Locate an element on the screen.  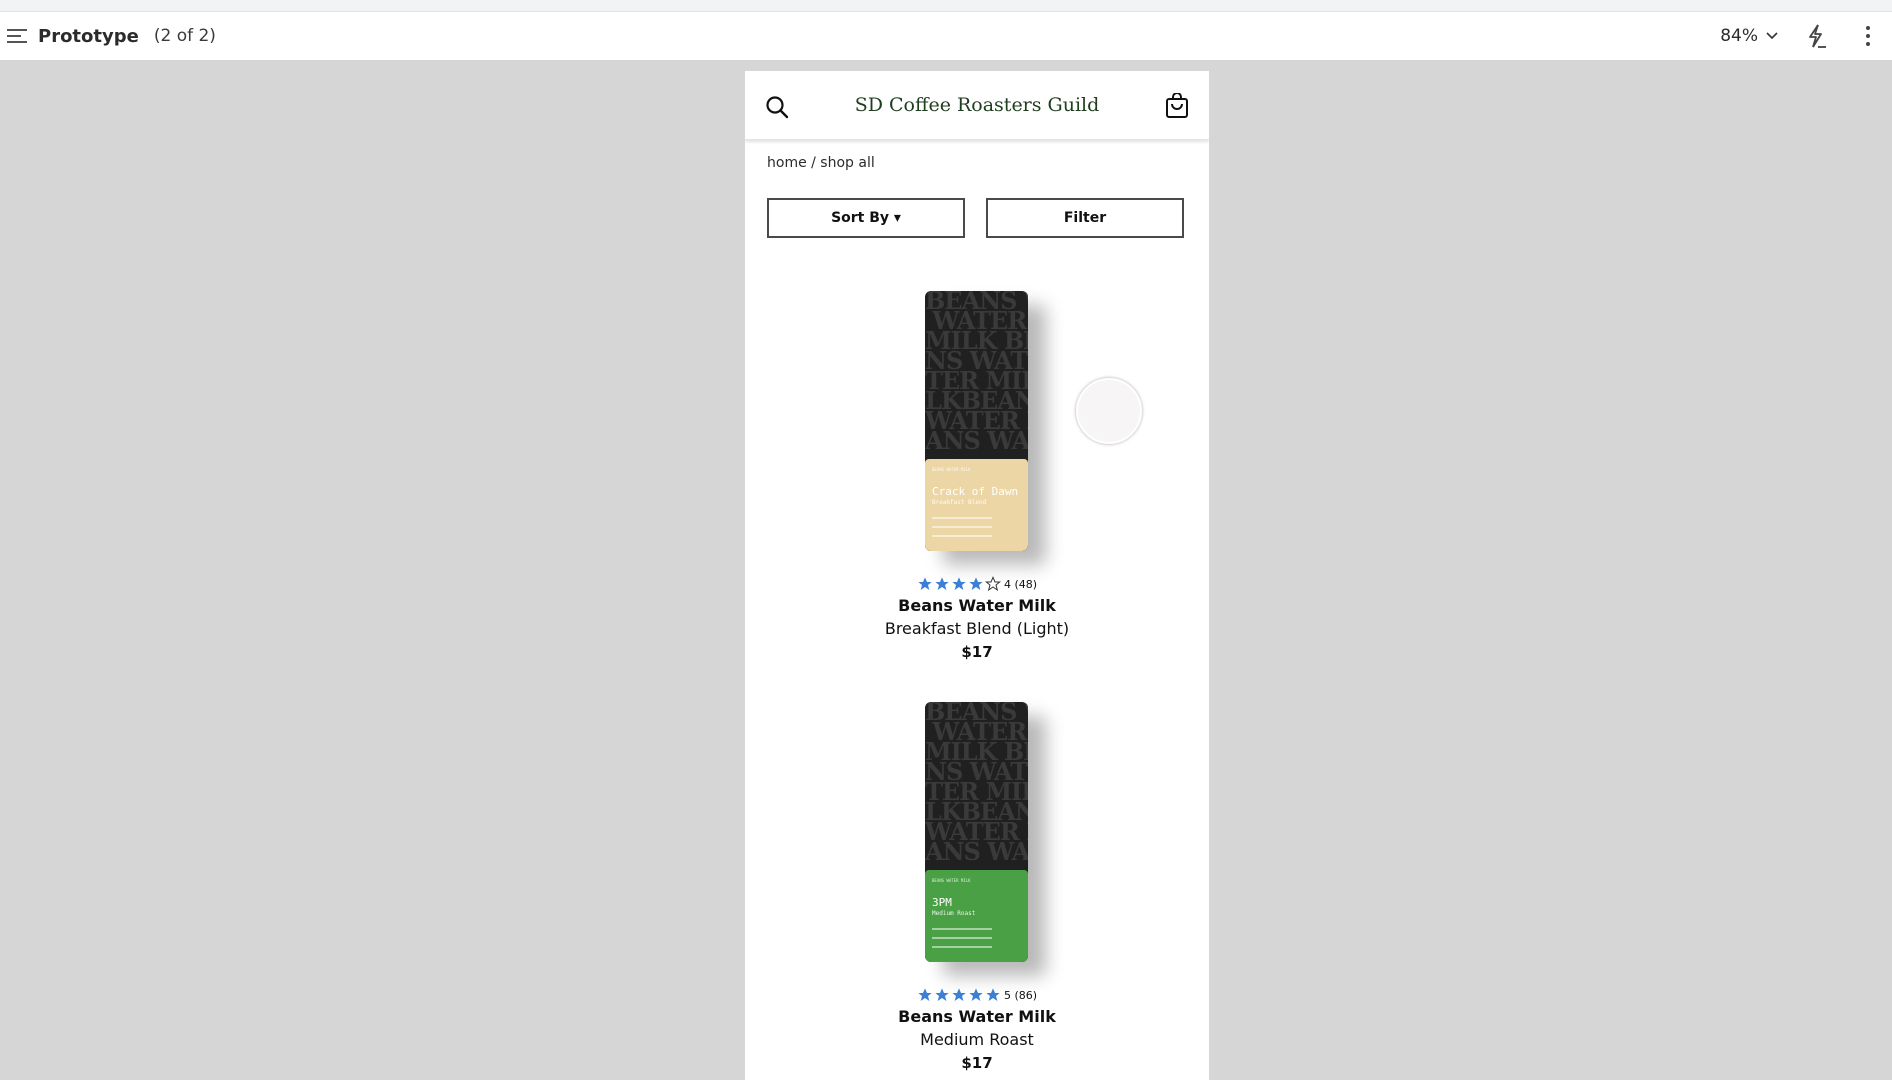
site-header: SD Coffee Roasters Guild is located at coordinates (977, 105).